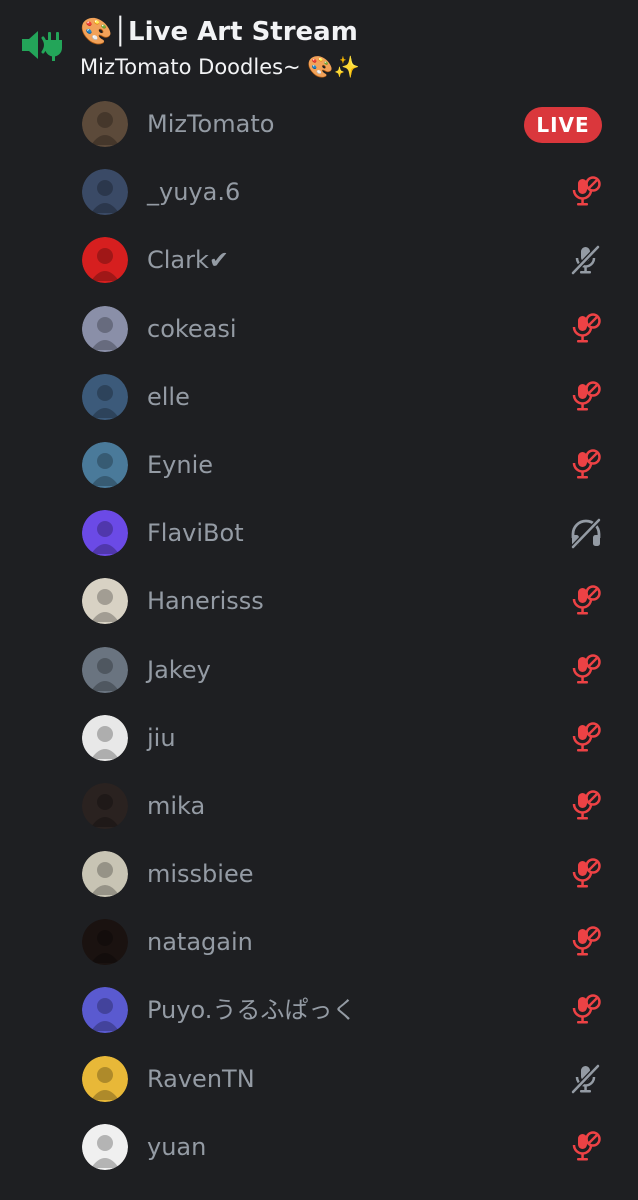  I want to click on member-name: Clark✔, so click(188, 260).